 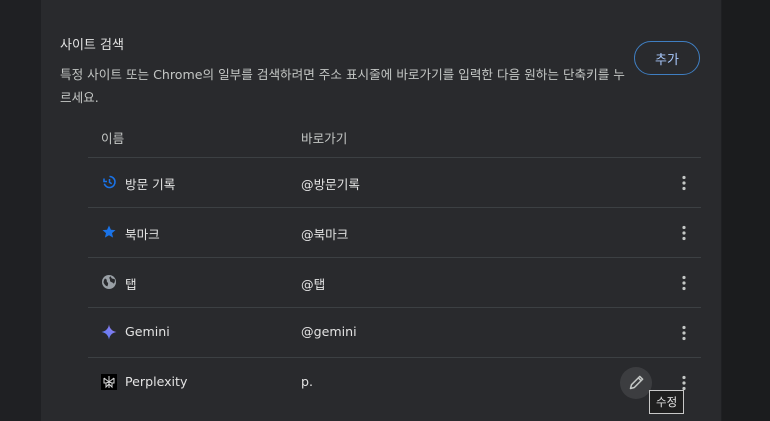 What do you see at coordinates (131, 284) in the screenshot?
I see `row-name: 탭` at bounding box center [131, 284].